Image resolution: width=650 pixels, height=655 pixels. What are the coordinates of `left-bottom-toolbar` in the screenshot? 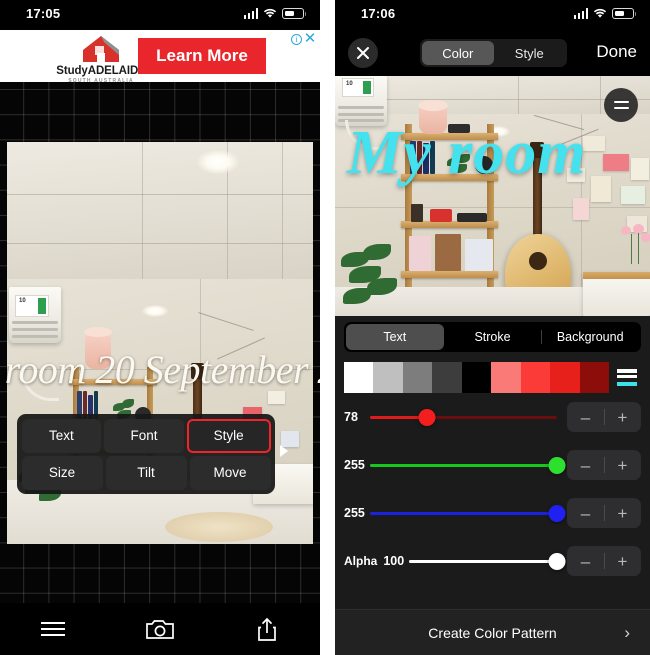 It's located at (160, 629).